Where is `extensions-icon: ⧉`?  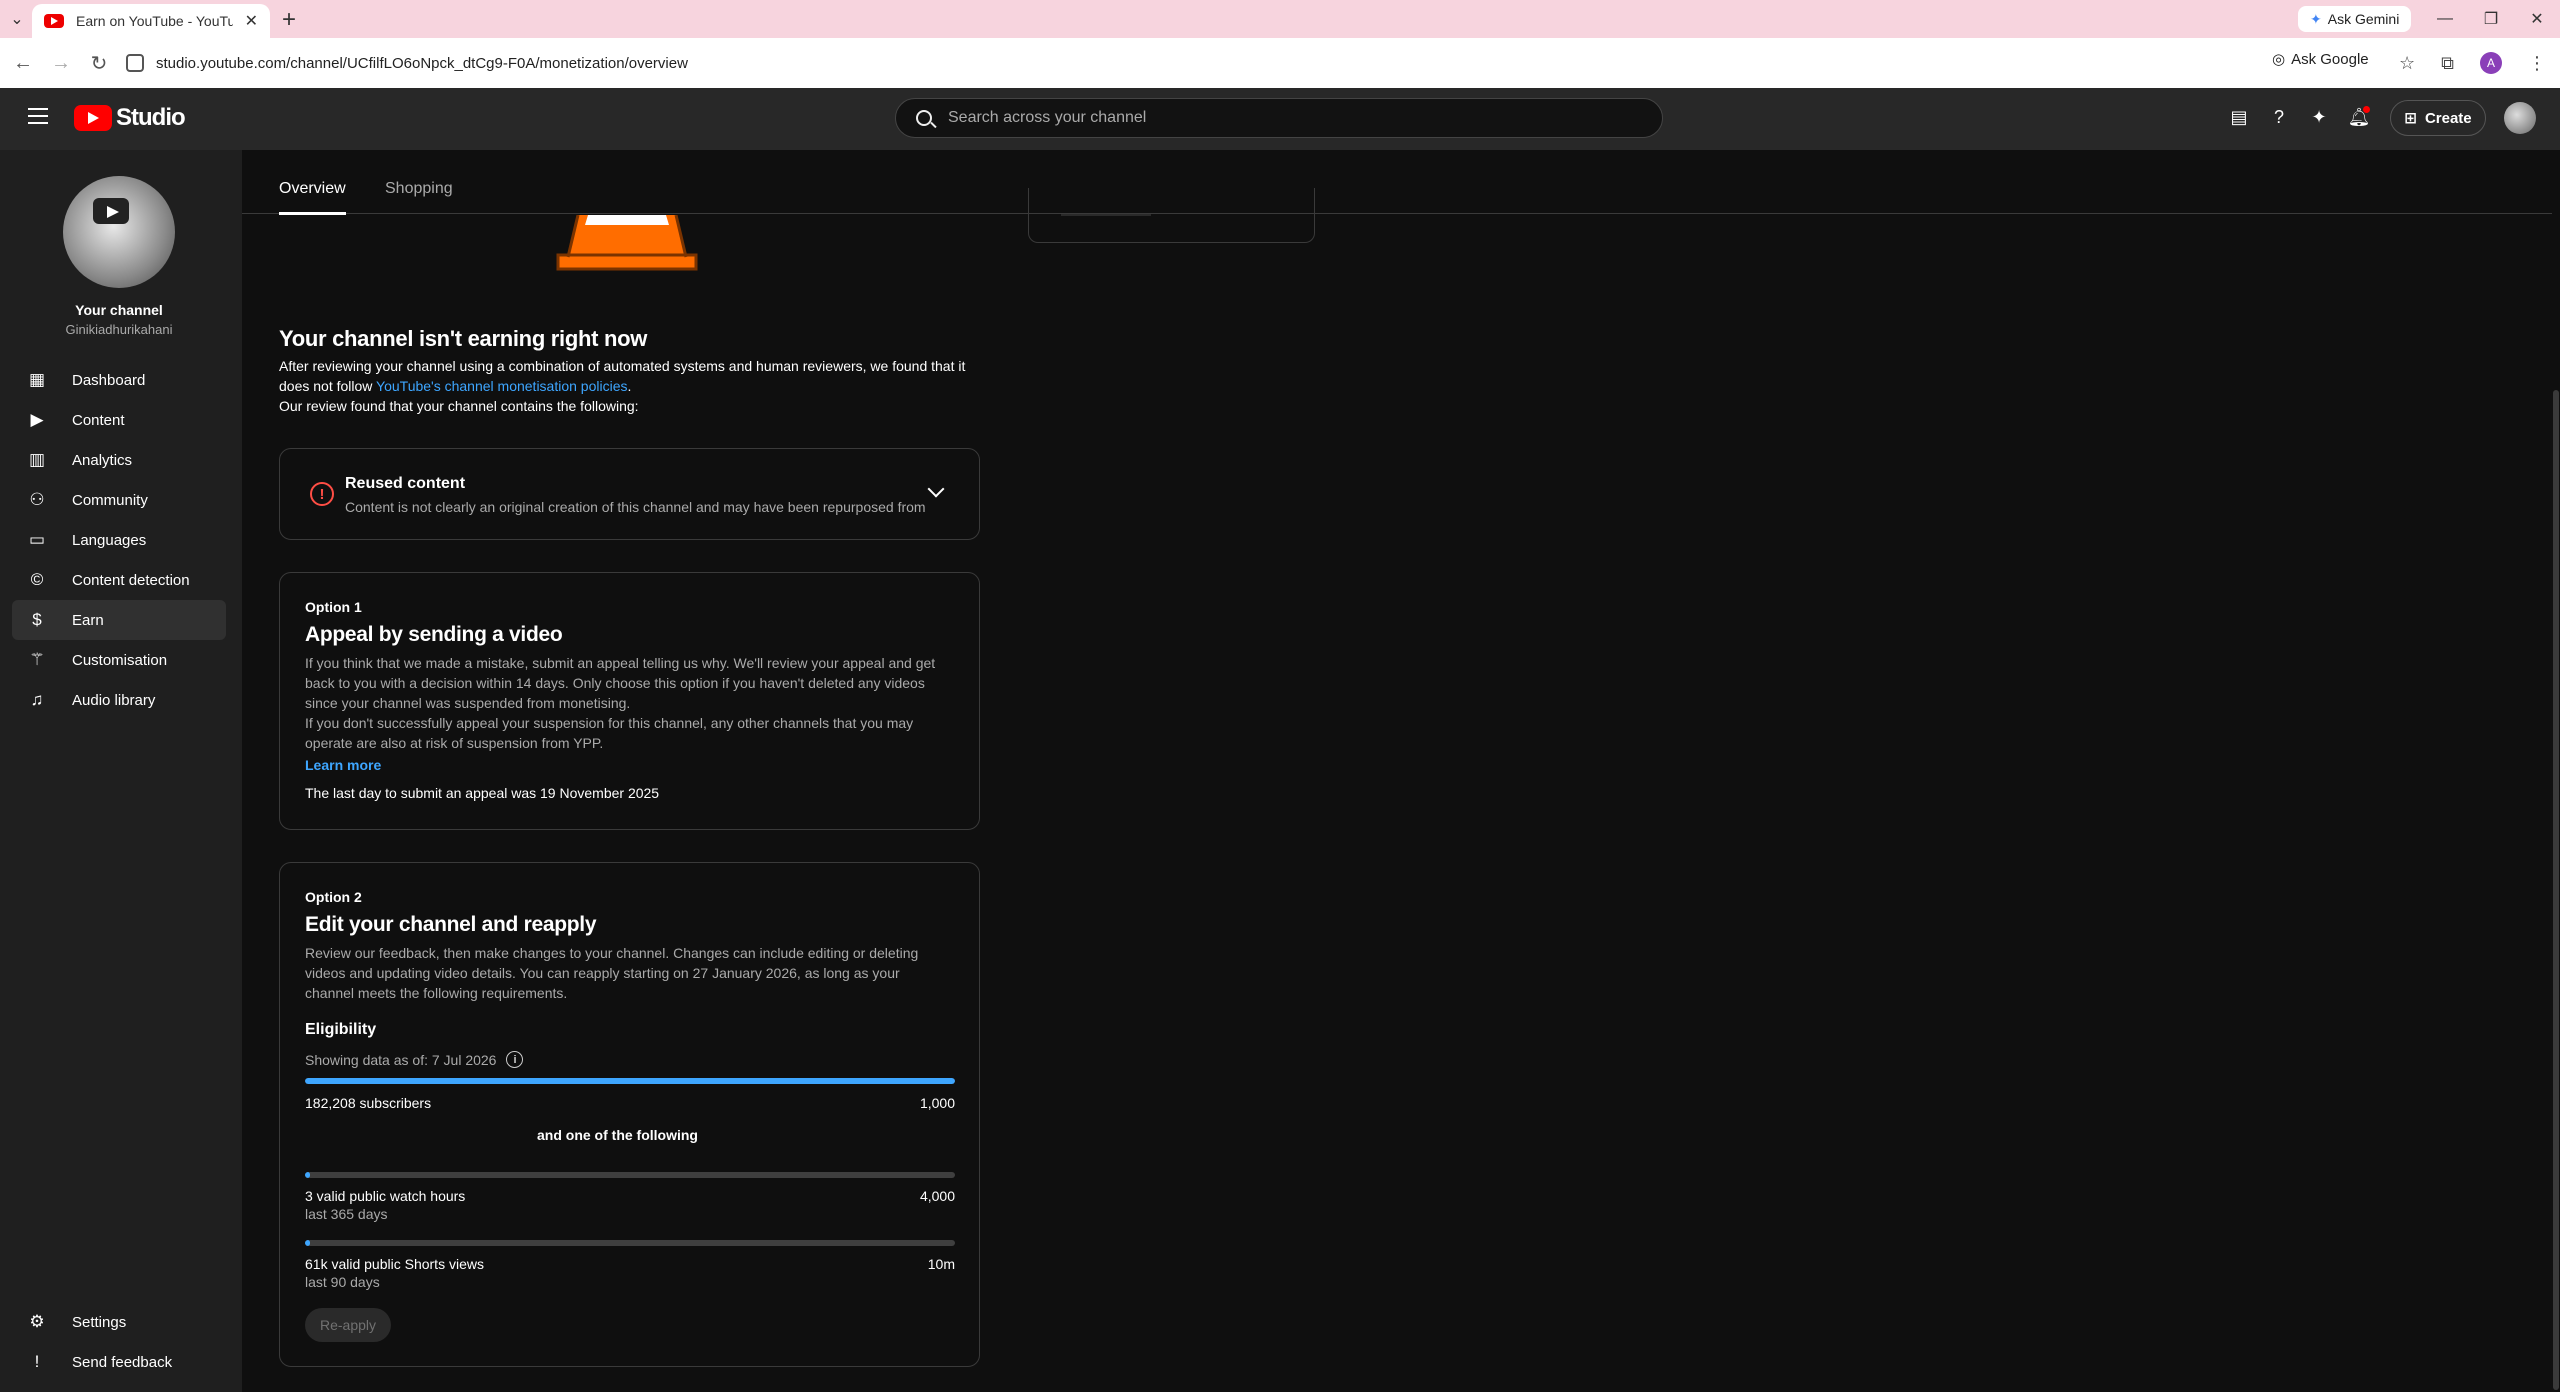
extensions-icon: ⧉ is located at coordinates (2447, 63).